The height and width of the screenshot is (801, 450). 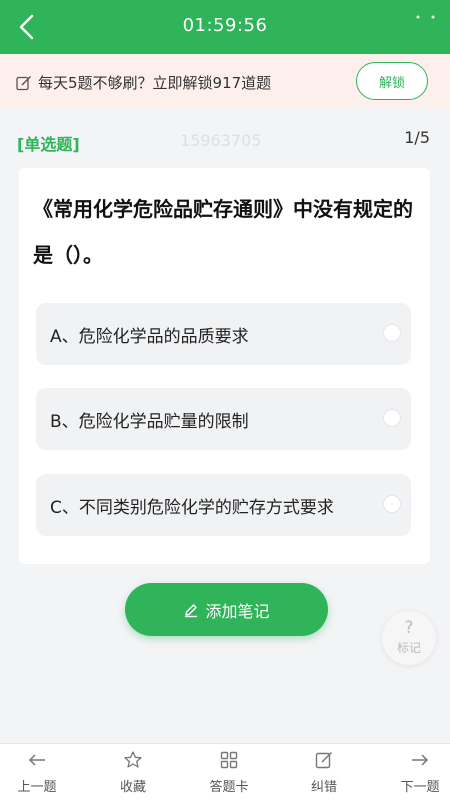 What do you see at coordinates (155, 83) in the screenshot?
I see `promo-text: 每天5题不够刷？立即解锁917道题` at bounding box center [155, 83].